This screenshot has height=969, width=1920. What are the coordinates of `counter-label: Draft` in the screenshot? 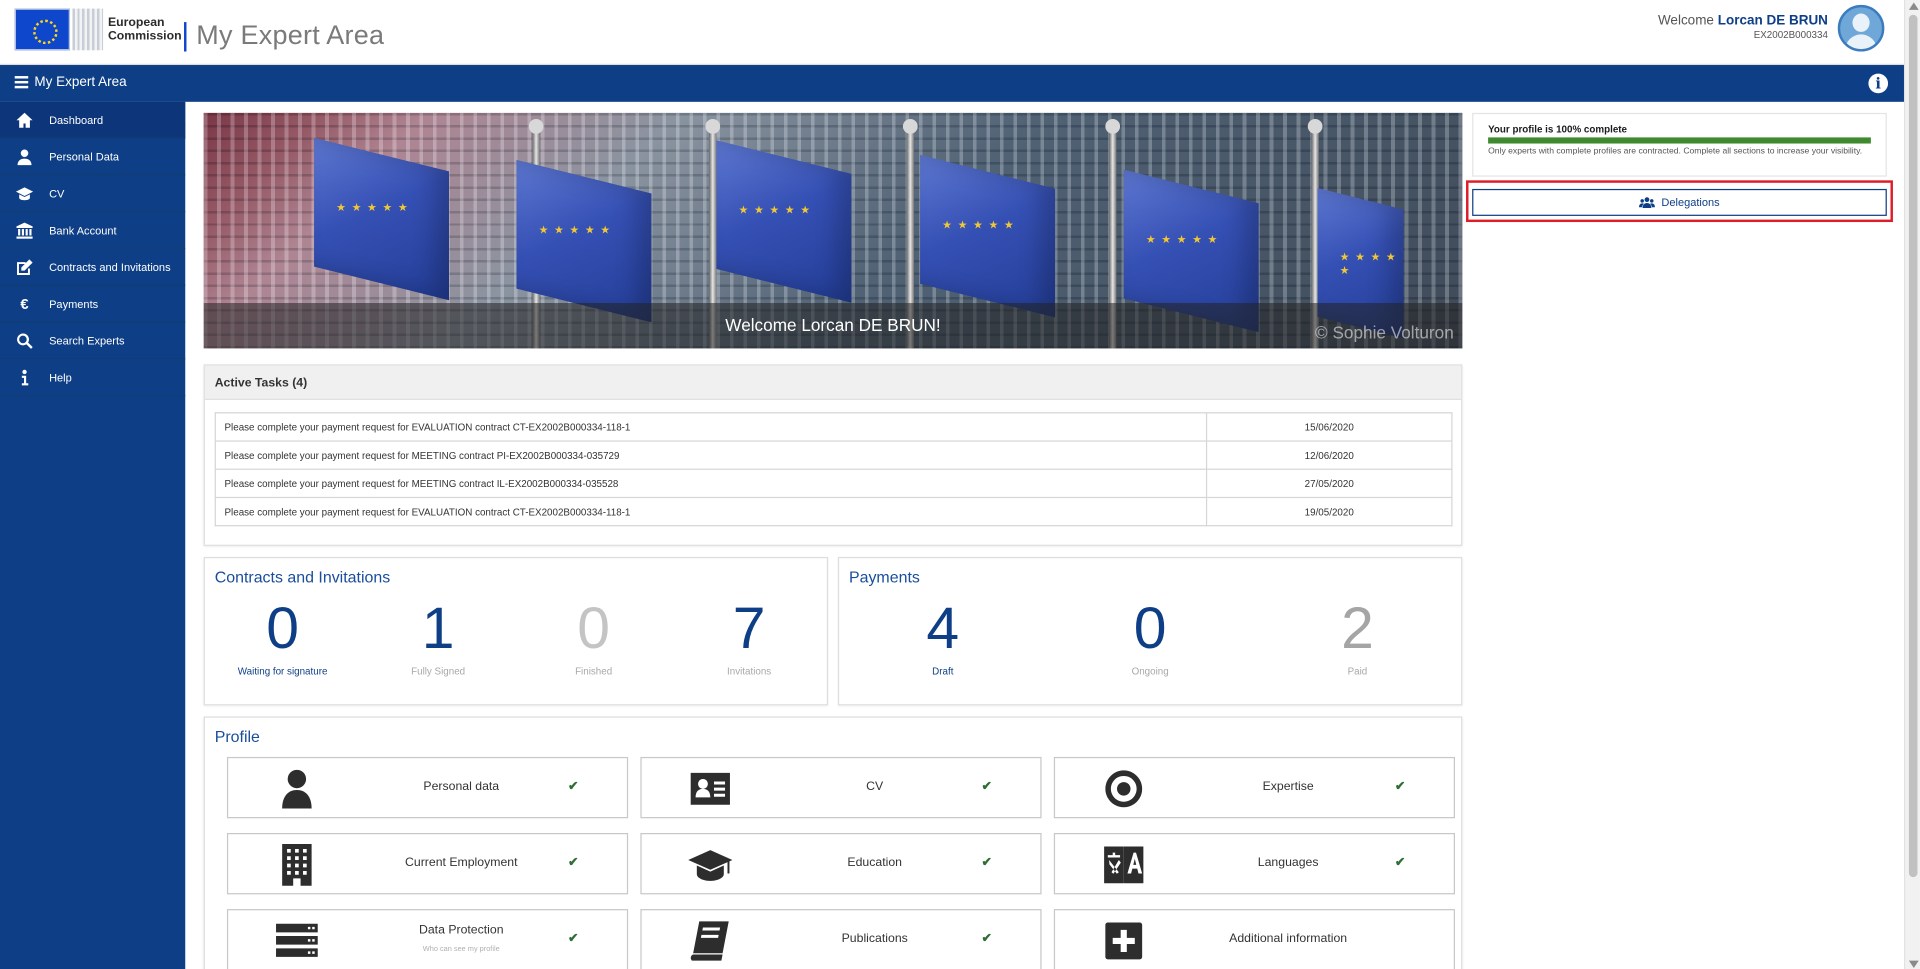 It's located at (943, 672).